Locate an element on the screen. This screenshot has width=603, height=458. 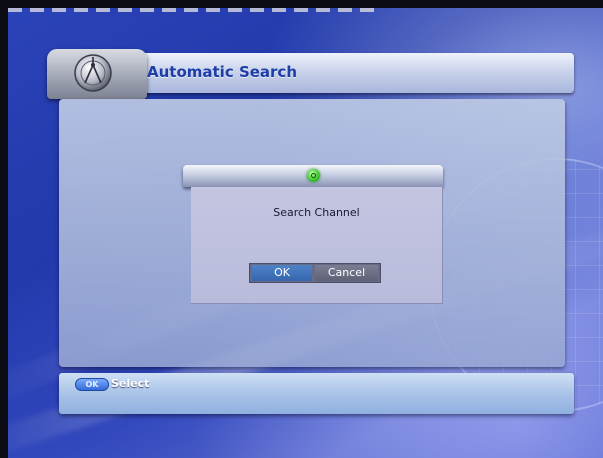
dialog-message: Search Channel is located at coordinates (316, 212).